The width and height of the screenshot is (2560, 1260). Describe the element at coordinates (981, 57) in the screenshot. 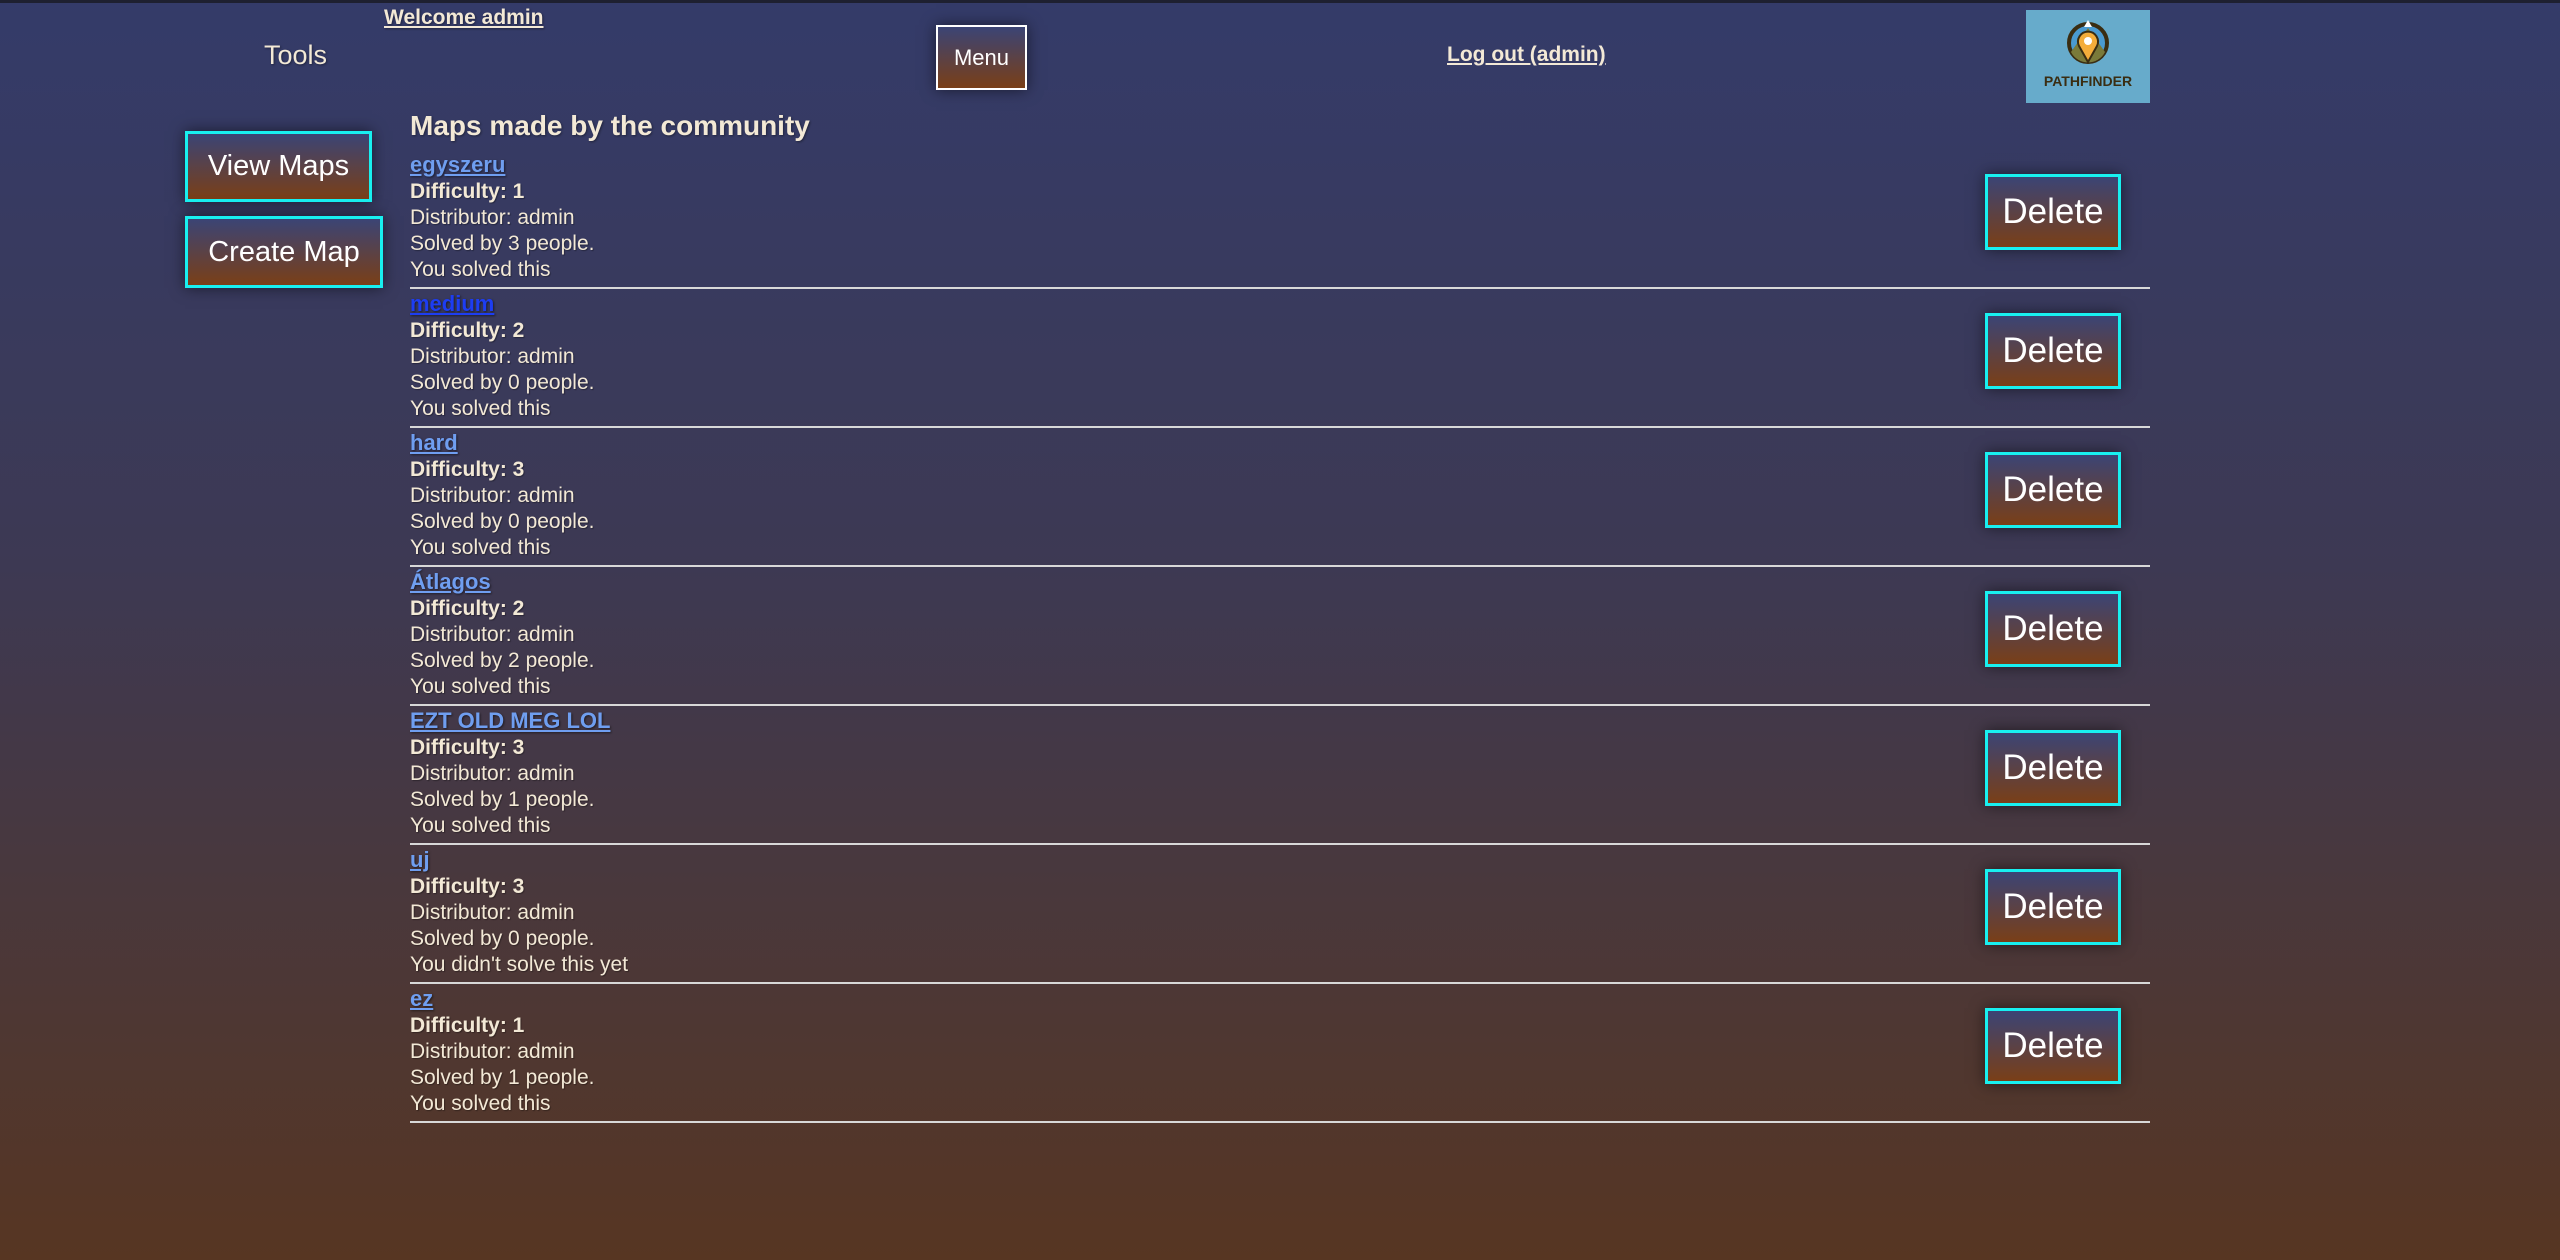

I see `menu-button: Menu` at that location.